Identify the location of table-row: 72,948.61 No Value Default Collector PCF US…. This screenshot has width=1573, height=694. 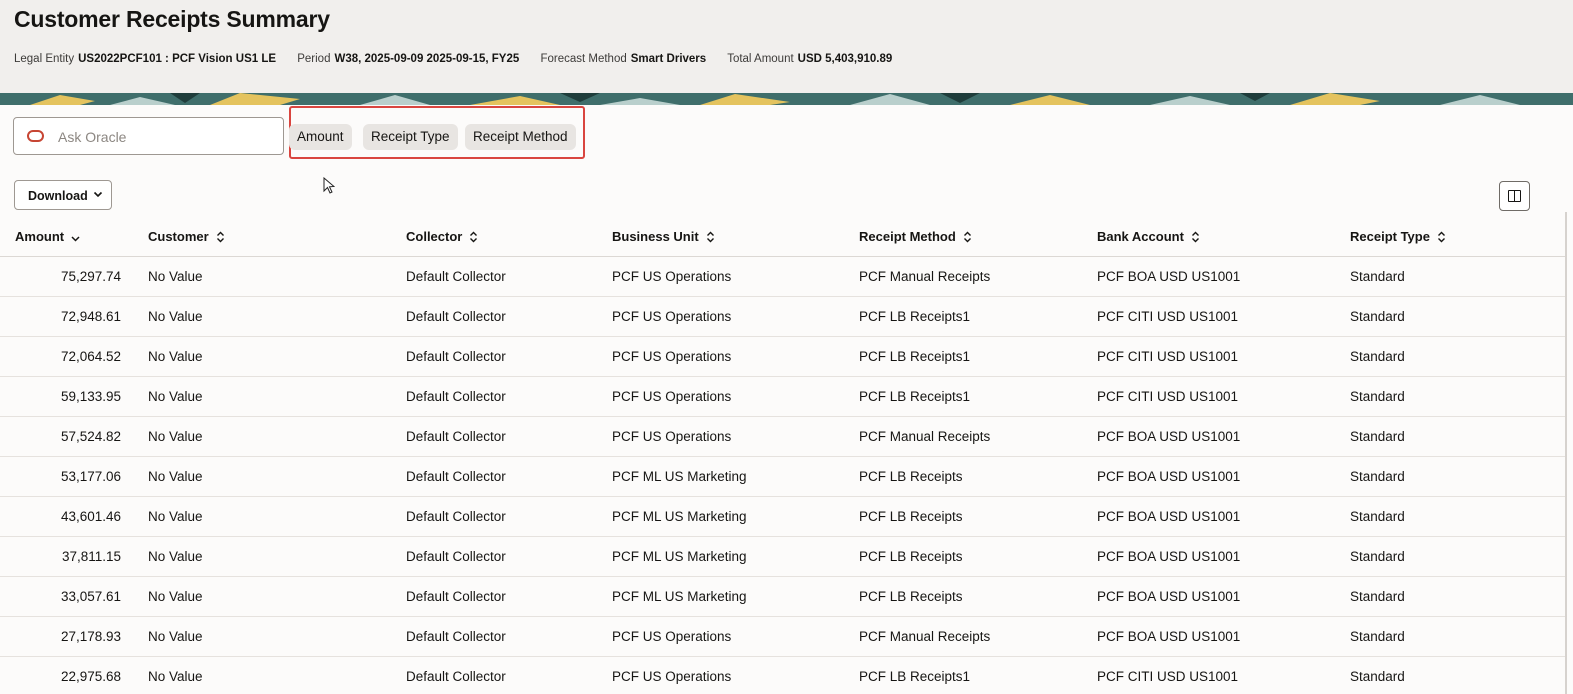
(782, 317).